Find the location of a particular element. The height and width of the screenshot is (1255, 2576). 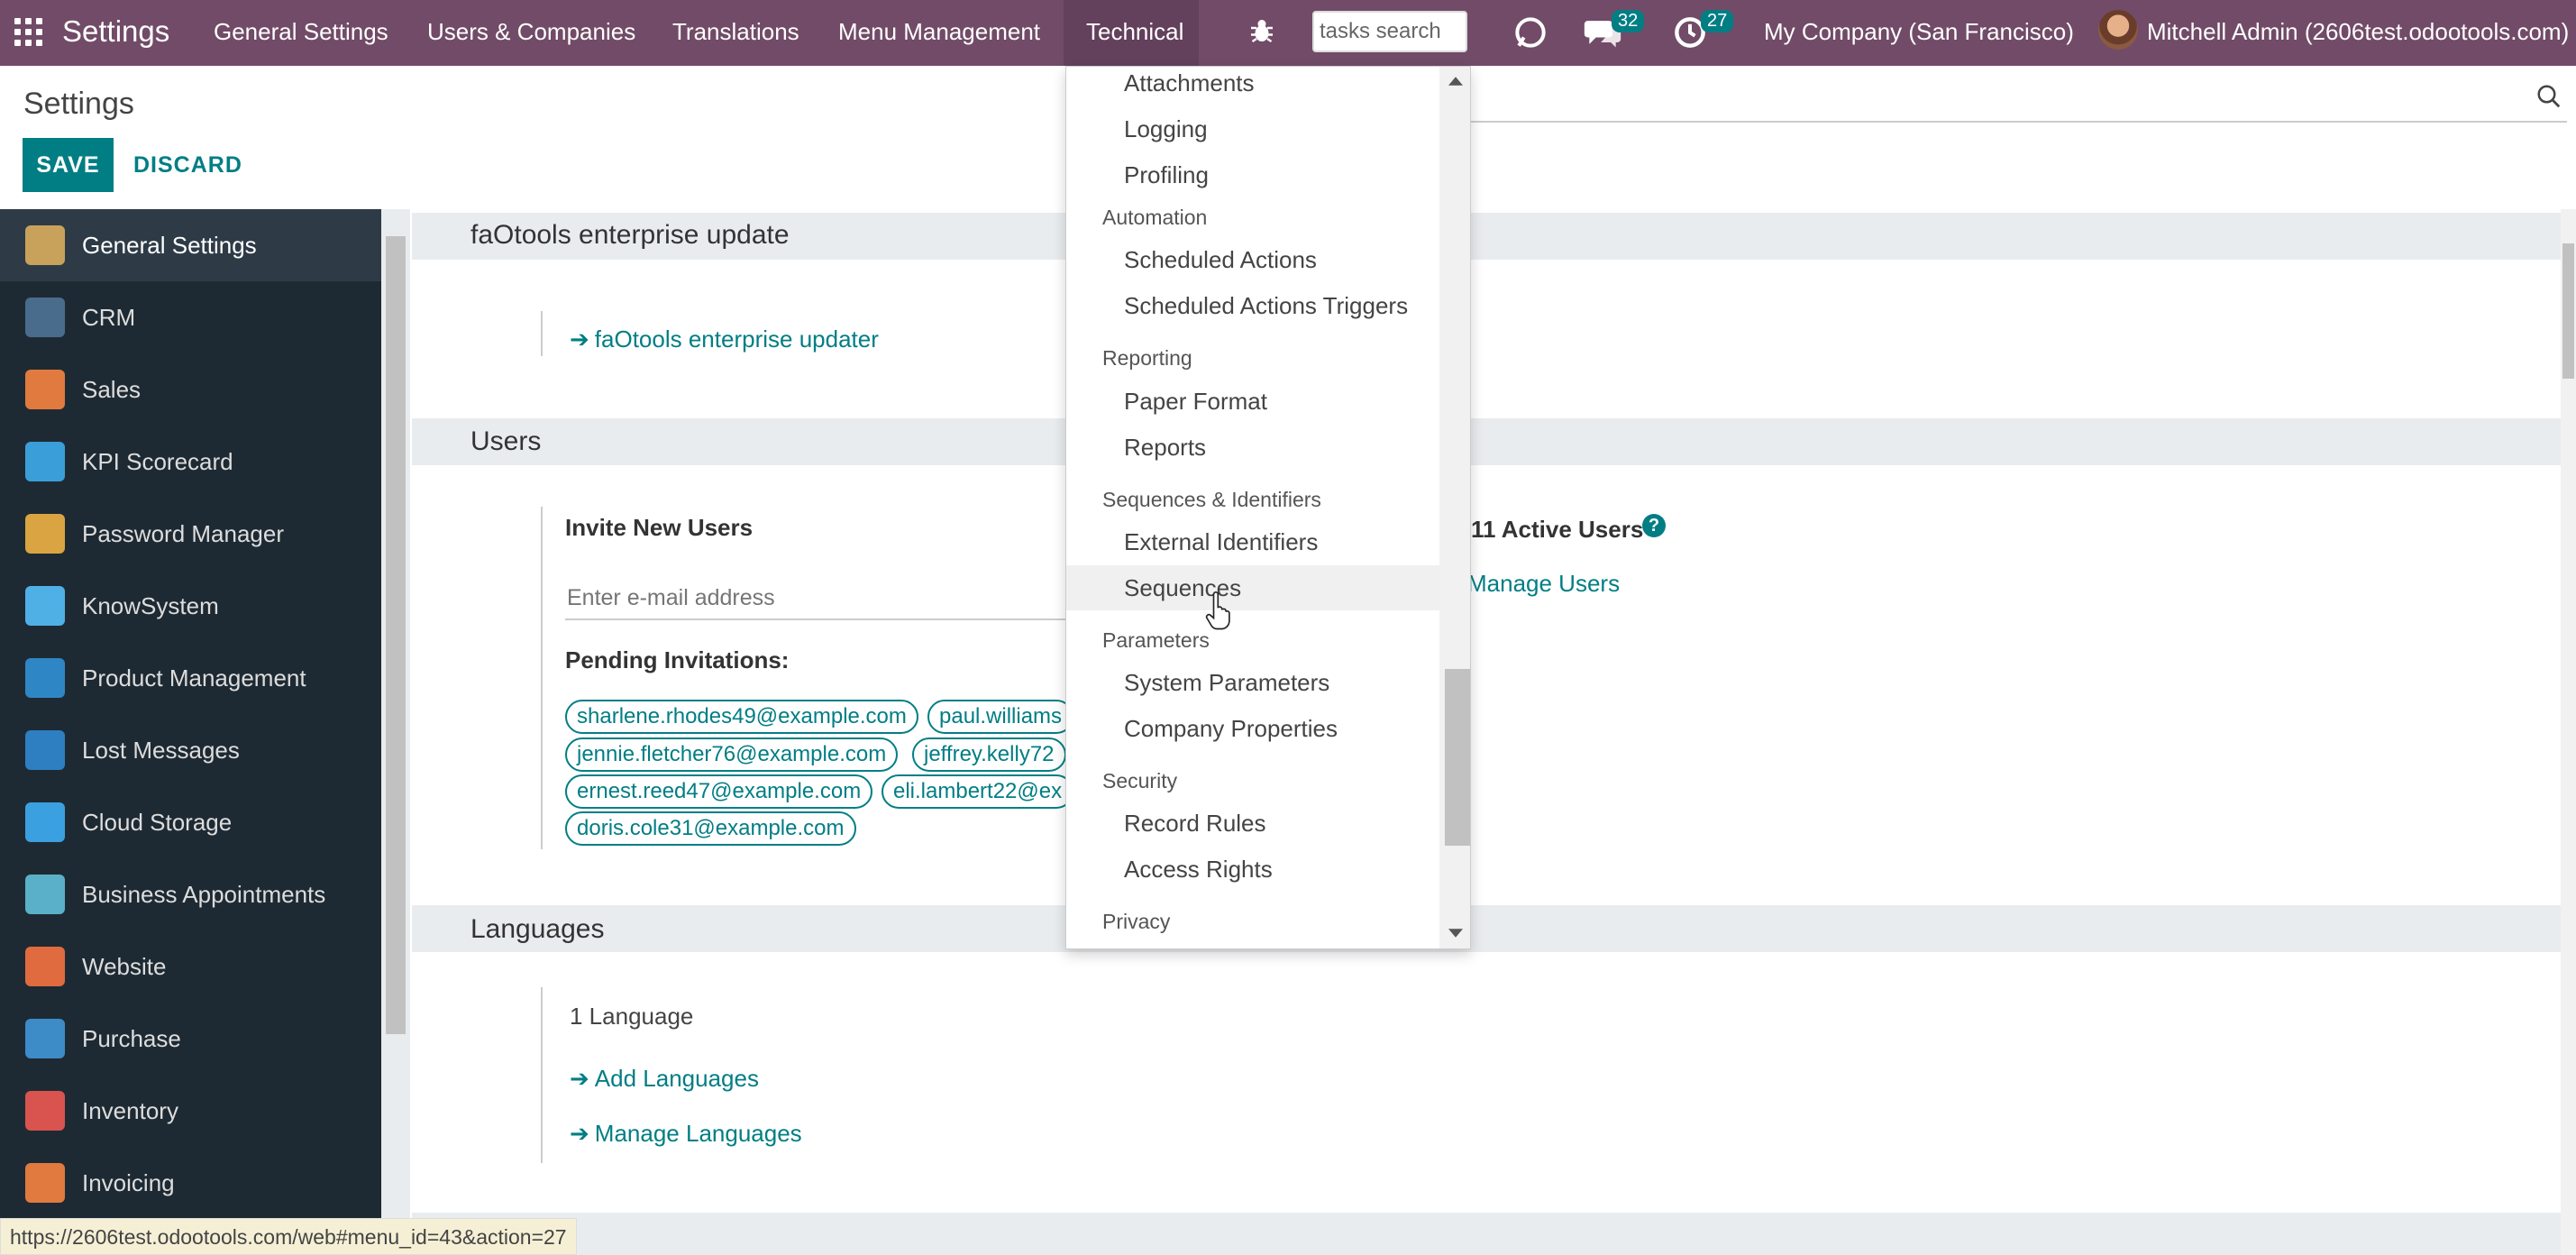

invoice-icon is located at coordinates (45, 1183).